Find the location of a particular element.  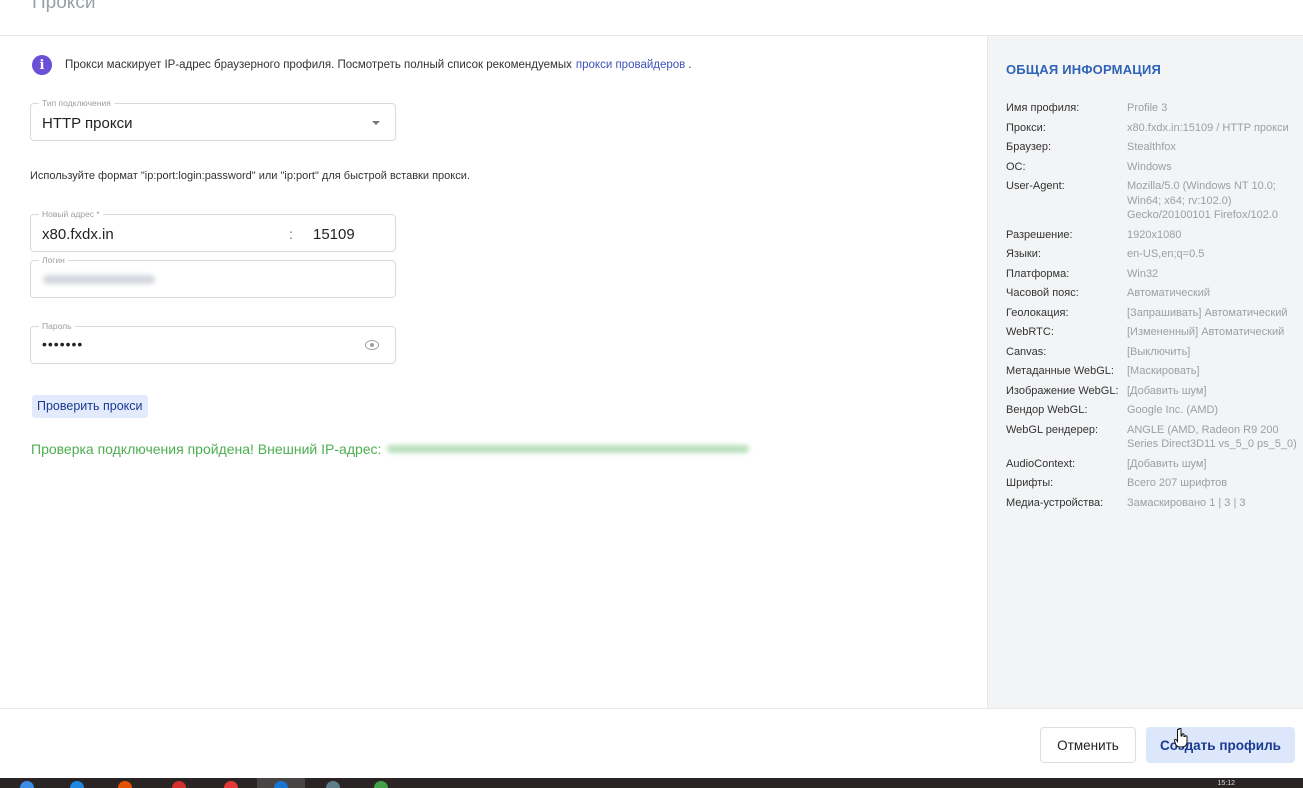

info-row: WebRTC: [Измененный] Автоматический is located at coordinates (1154, 332).